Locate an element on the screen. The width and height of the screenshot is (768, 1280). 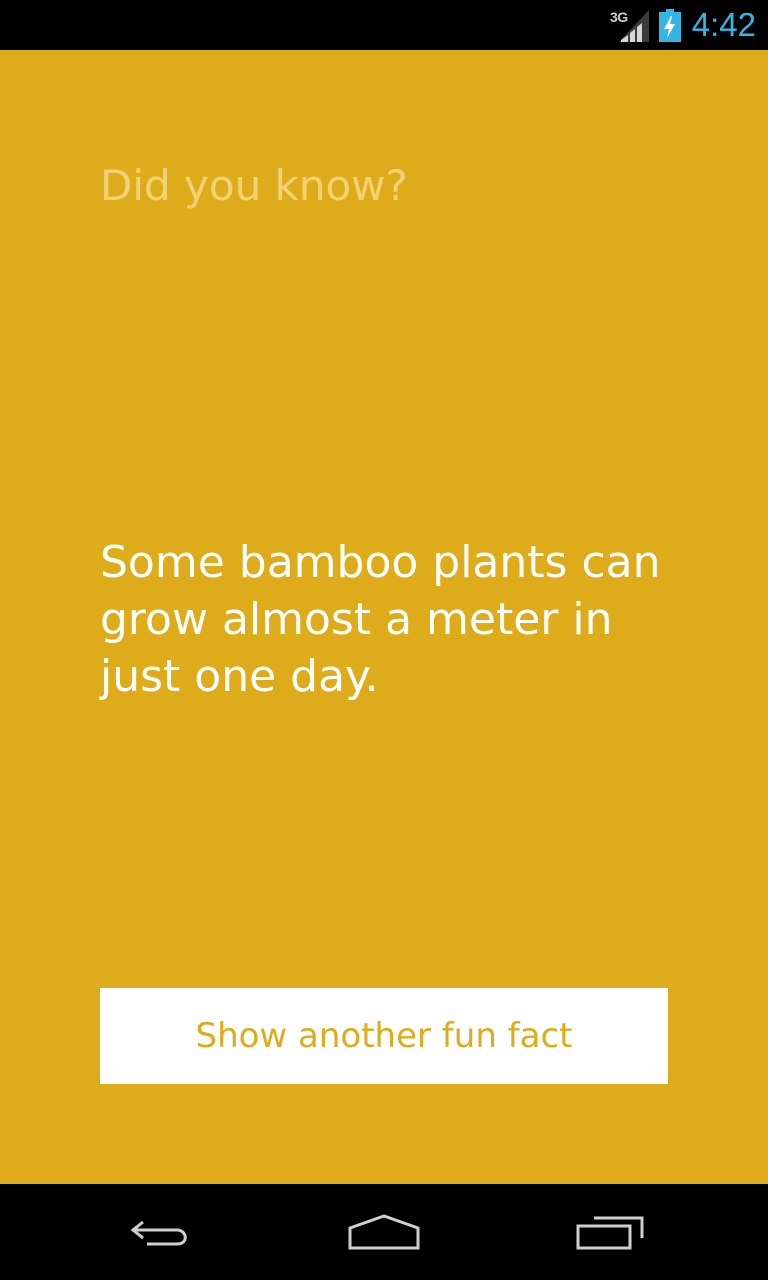
back-icon is located at coordinates (158, 1233).